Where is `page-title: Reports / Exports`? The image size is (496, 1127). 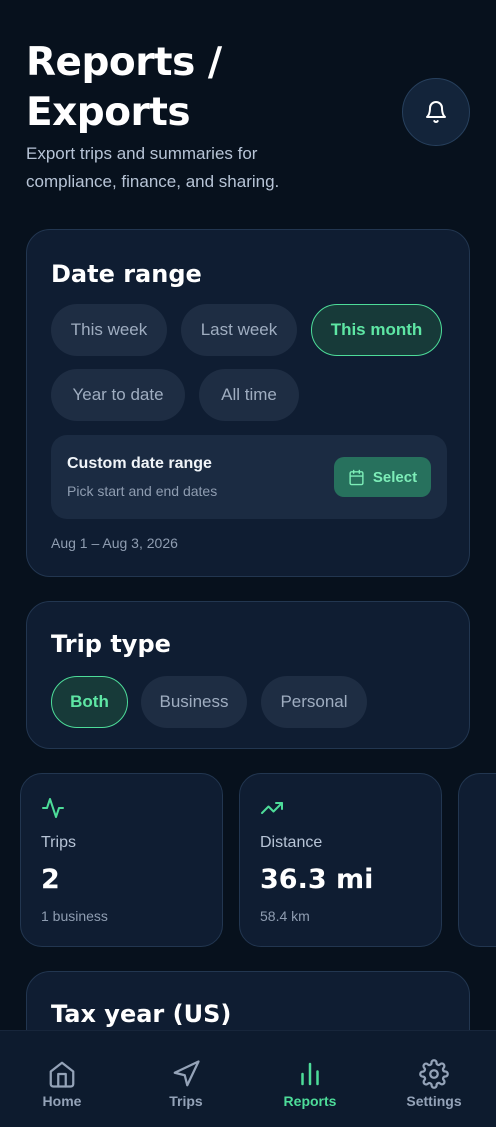
page-title: Reports / Exports is located at coordinates (124, 87).